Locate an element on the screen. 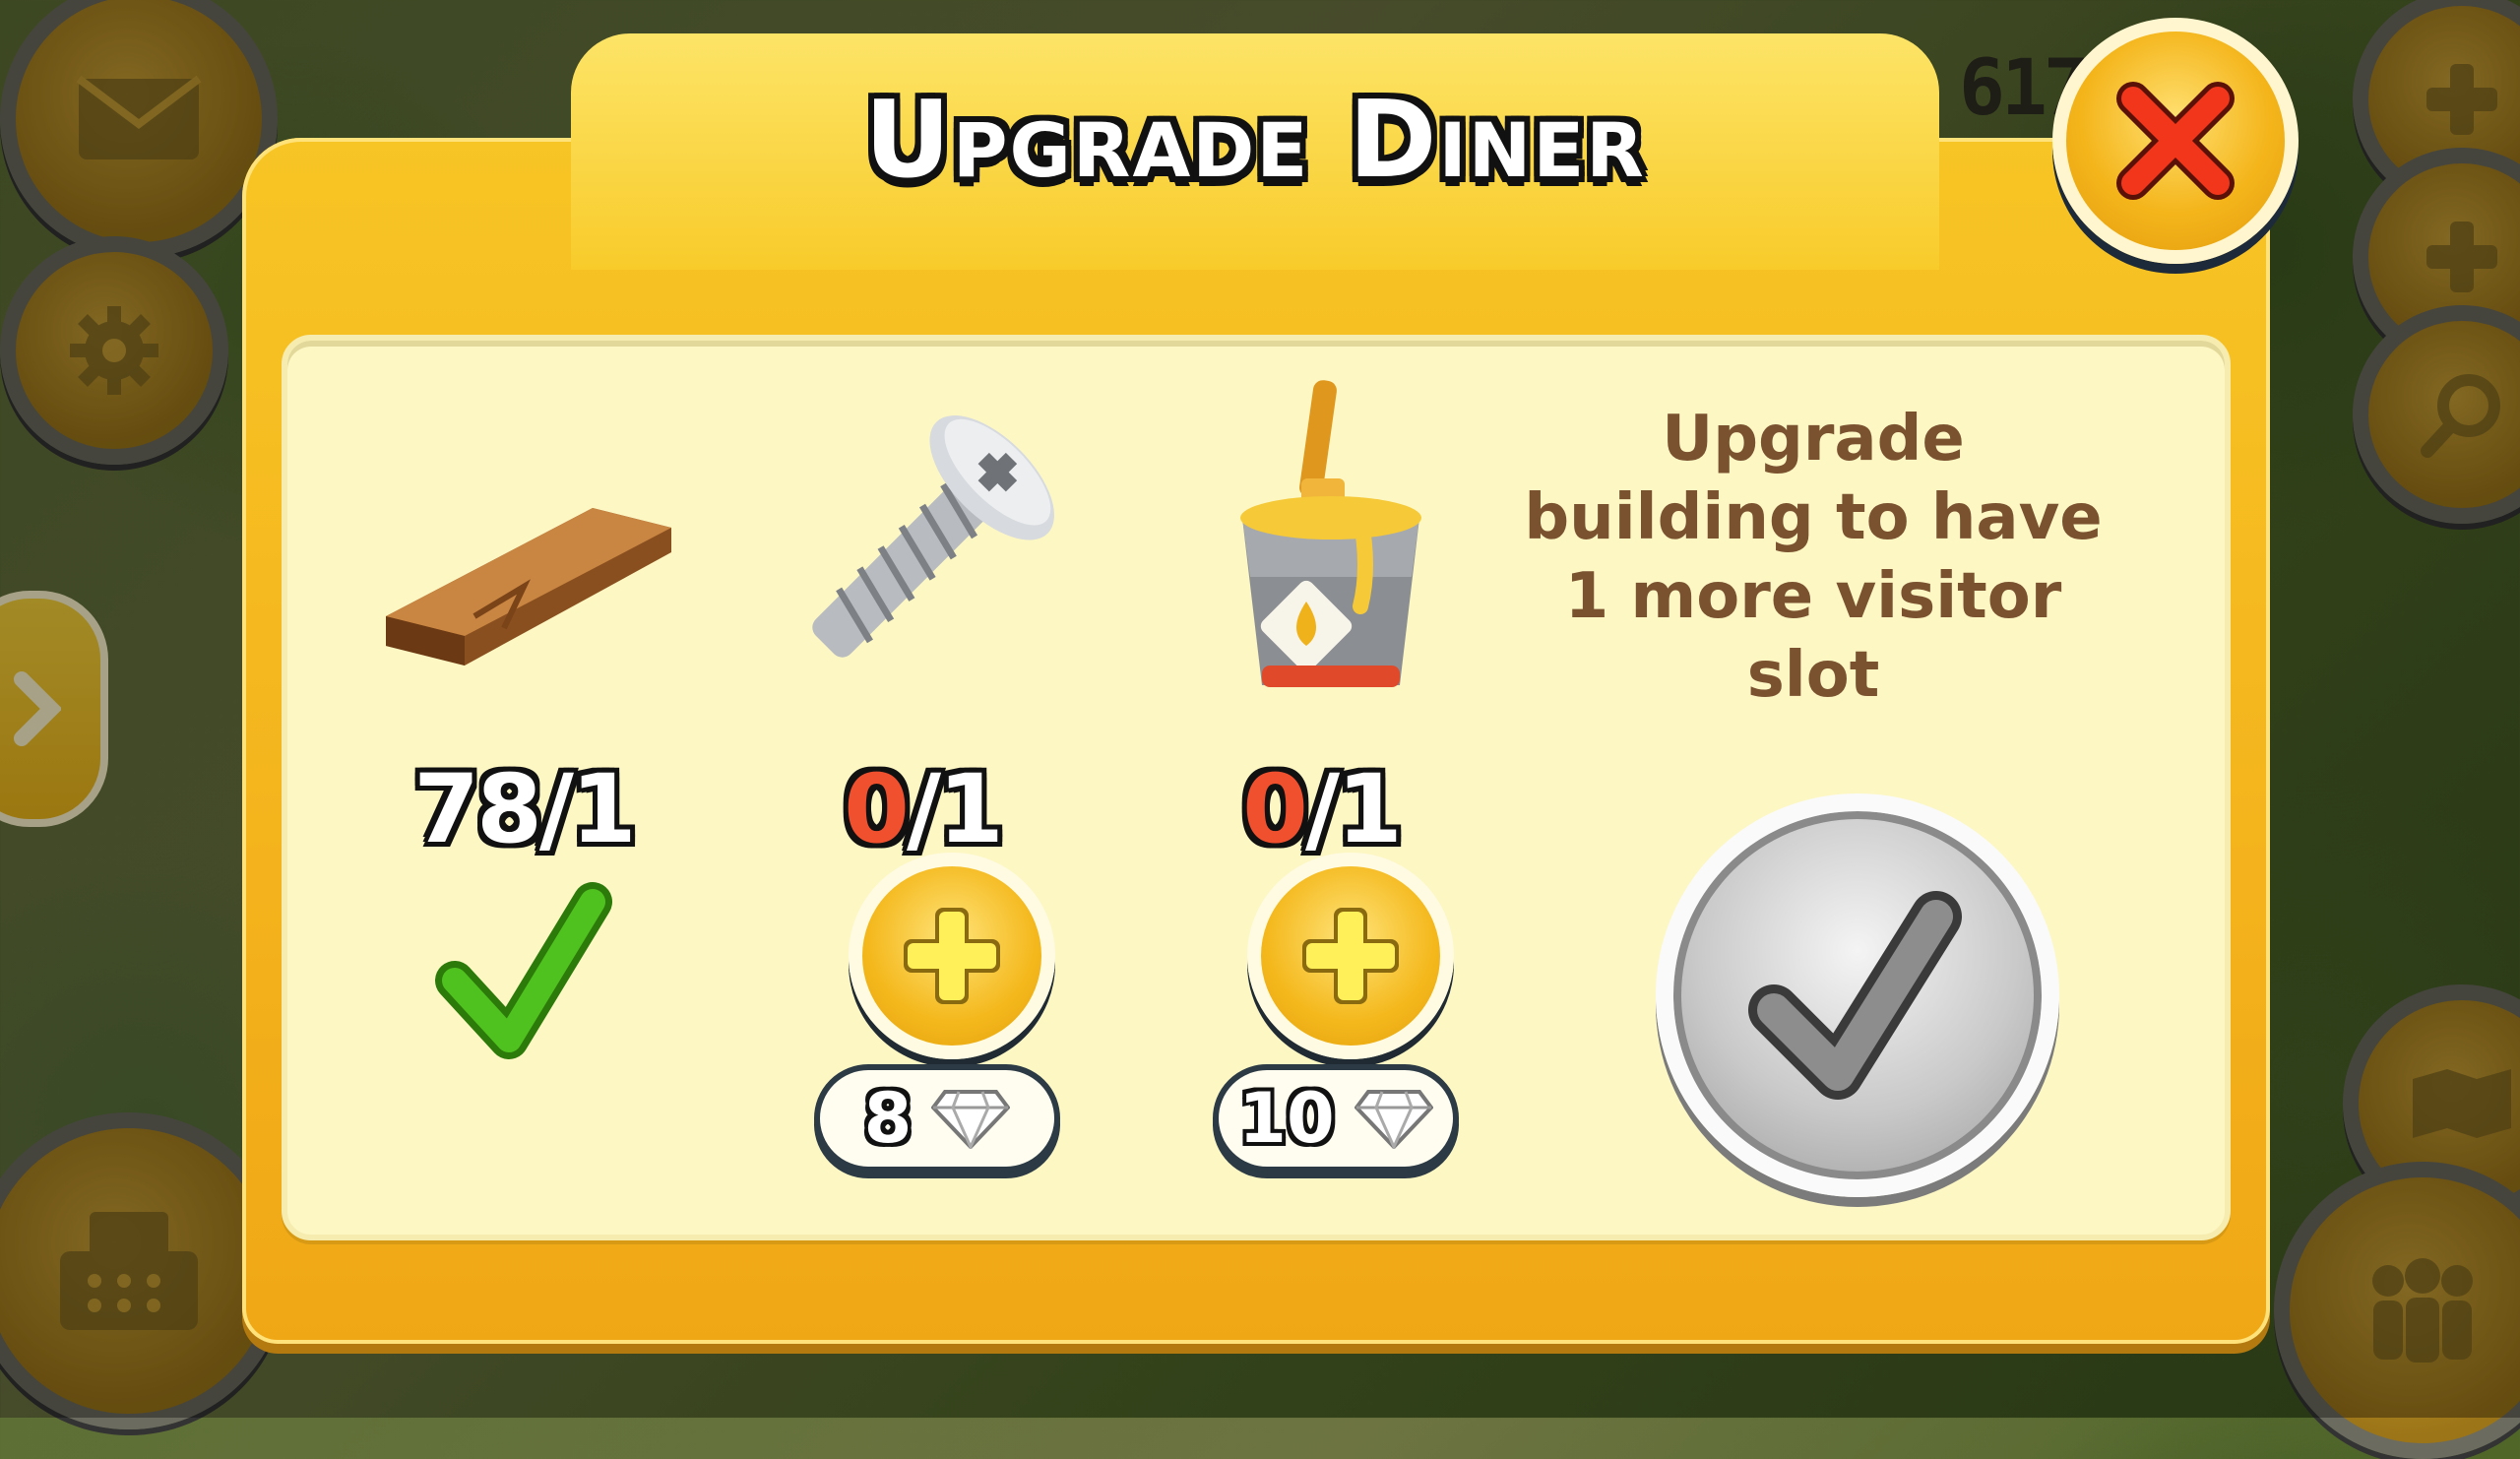 The width and height of the screenshot is (2520, 1459). price-tag: 8 is located at coordinates (937, 1118).